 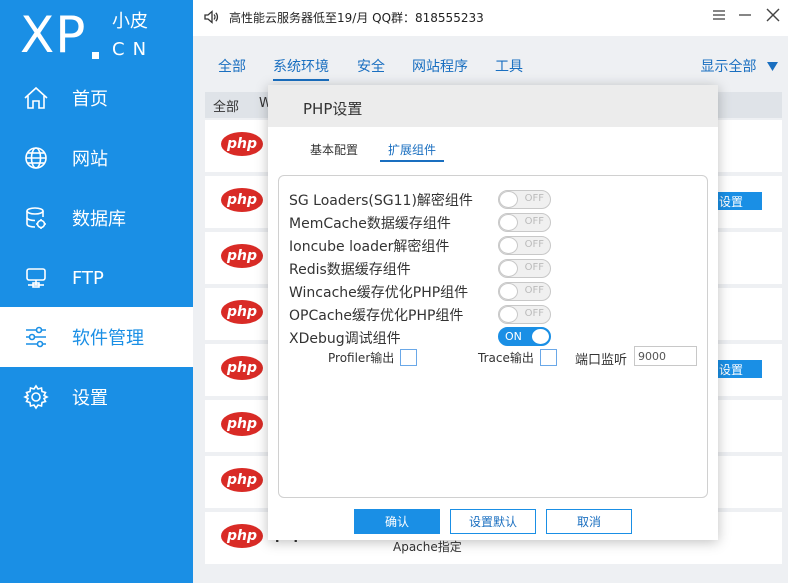 I want to click on top-bar: 高性能云服务器低至19/月 QQ群：818555233, so click(x=490, y=18).